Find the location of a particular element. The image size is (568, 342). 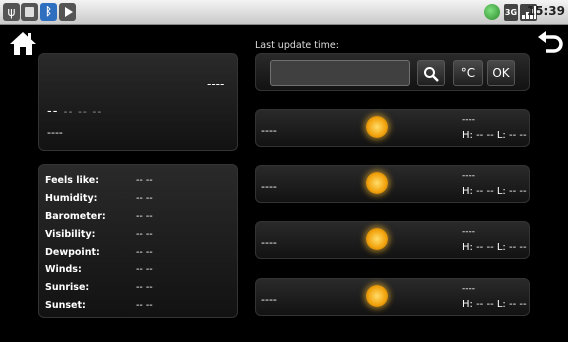

status-bar: ψ ᛒ 3G 15:39 is located at coordinates (284, 12).